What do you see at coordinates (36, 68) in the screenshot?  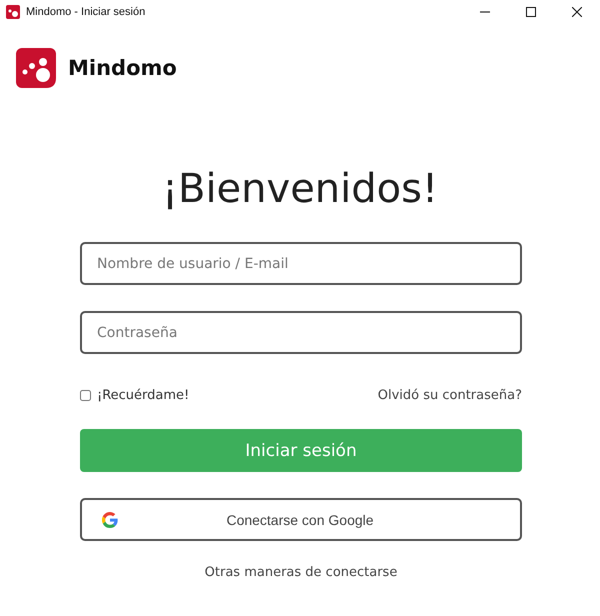 I see `logo-icon` at bounding box center [36, 68].